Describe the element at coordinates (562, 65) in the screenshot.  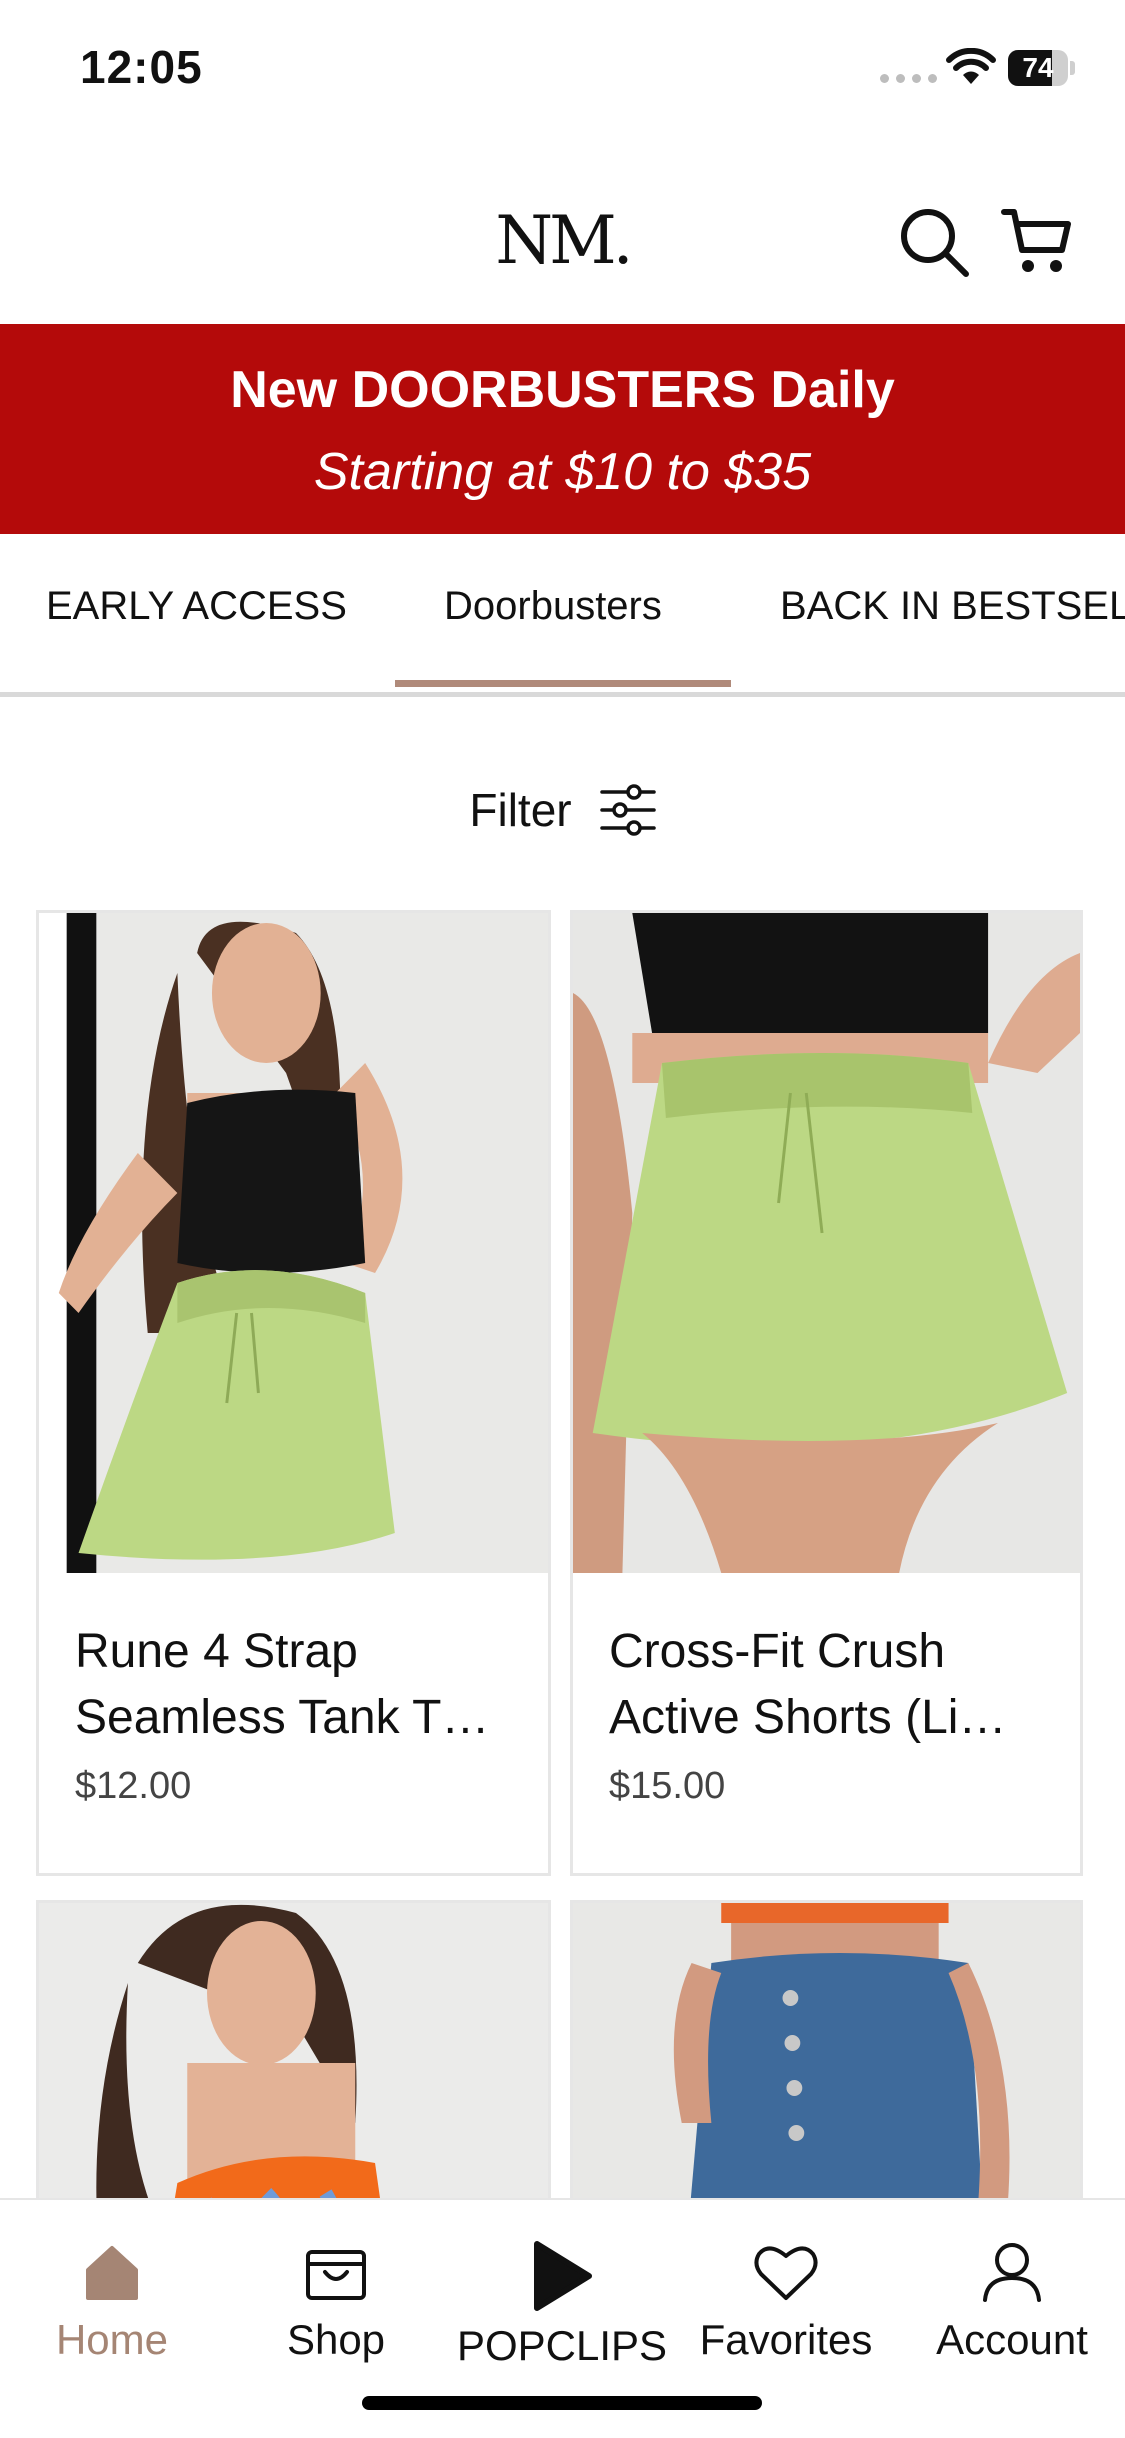
I see `status-bar: 12:05 74` at that location.